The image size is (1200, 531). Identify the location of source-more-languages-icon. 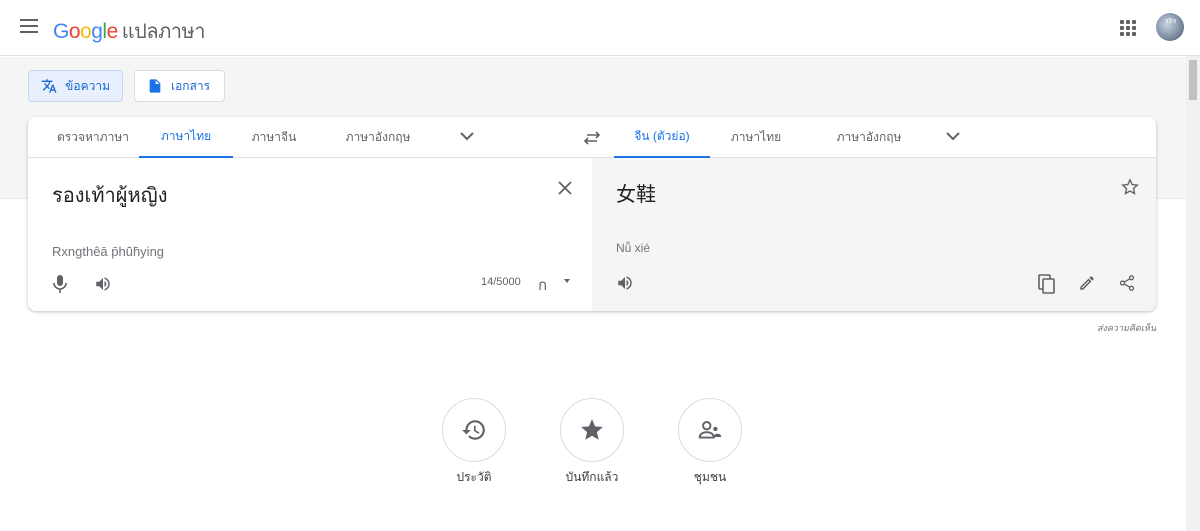
(467, 136).